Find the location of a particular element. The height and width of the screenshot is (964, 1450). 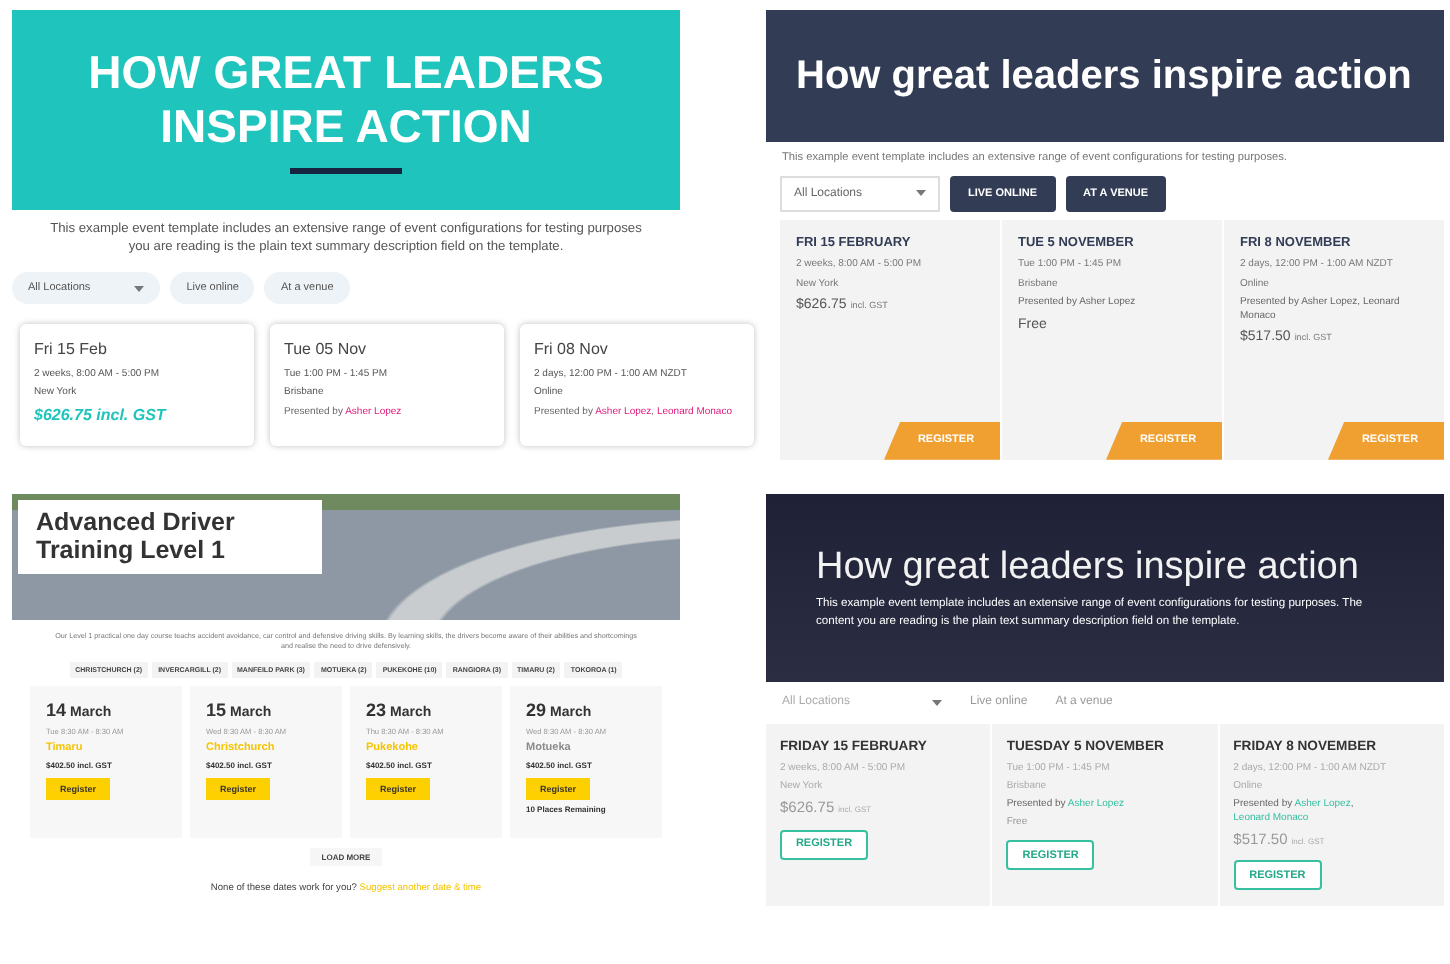

hero-title: HOW GREAT LEADERS INSPIRE ACTION is located at coordinates (346, 99).